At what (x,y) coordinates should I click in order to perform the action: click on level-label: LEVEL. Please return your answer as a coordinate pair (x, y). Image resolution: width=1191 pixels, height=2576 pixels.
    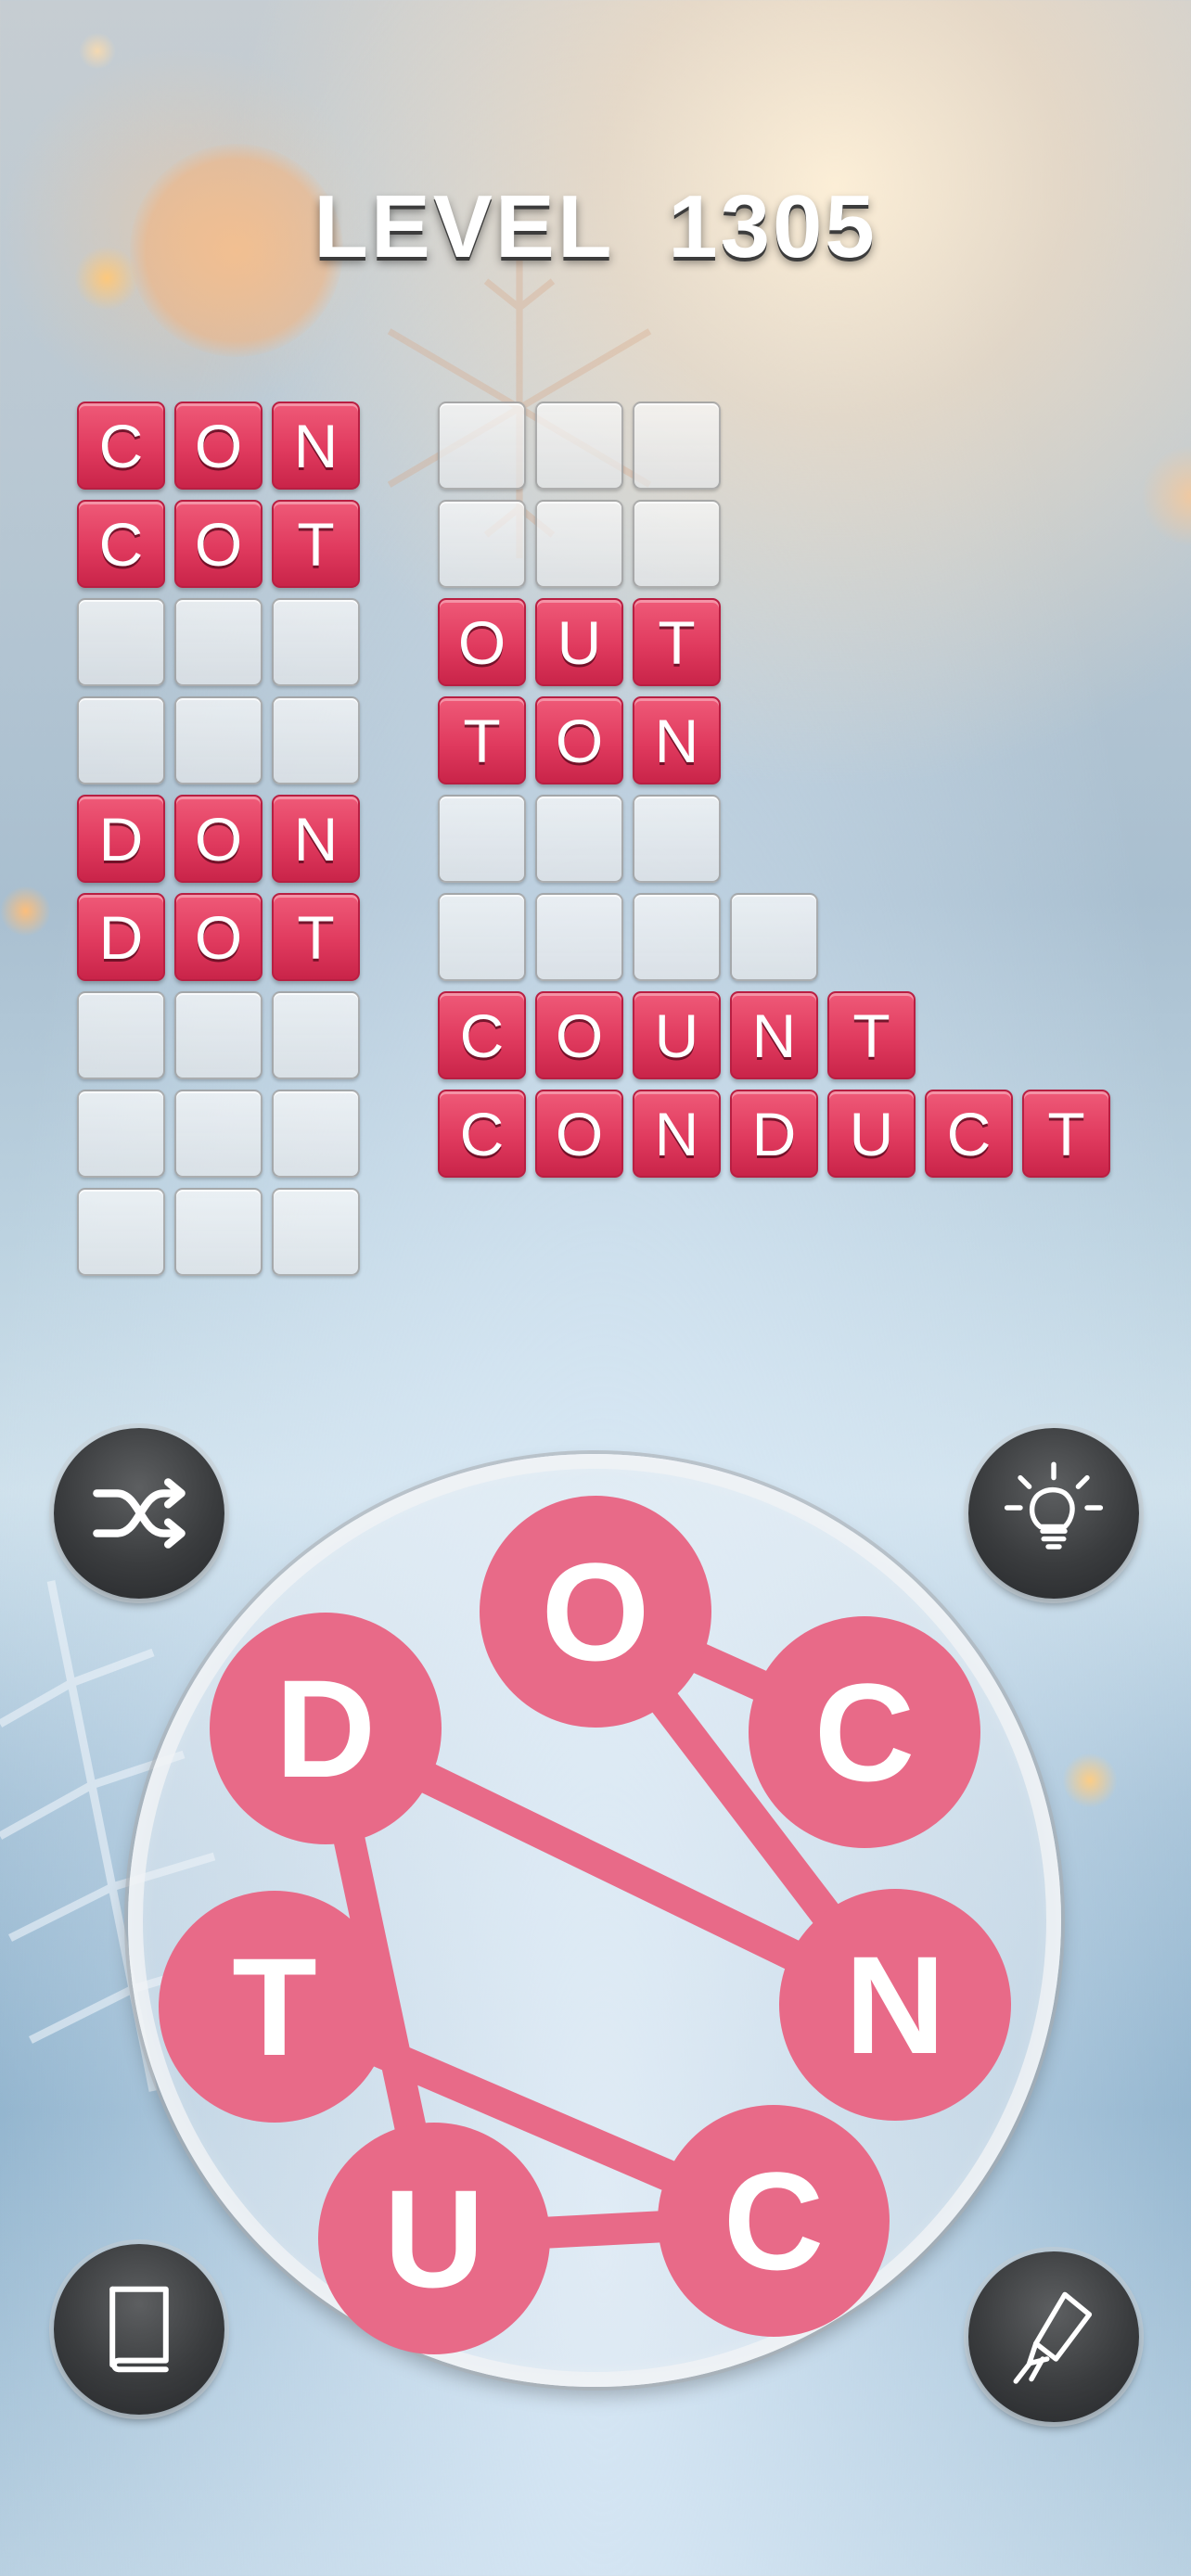
    Looking at the image, I should click on (463, 227).